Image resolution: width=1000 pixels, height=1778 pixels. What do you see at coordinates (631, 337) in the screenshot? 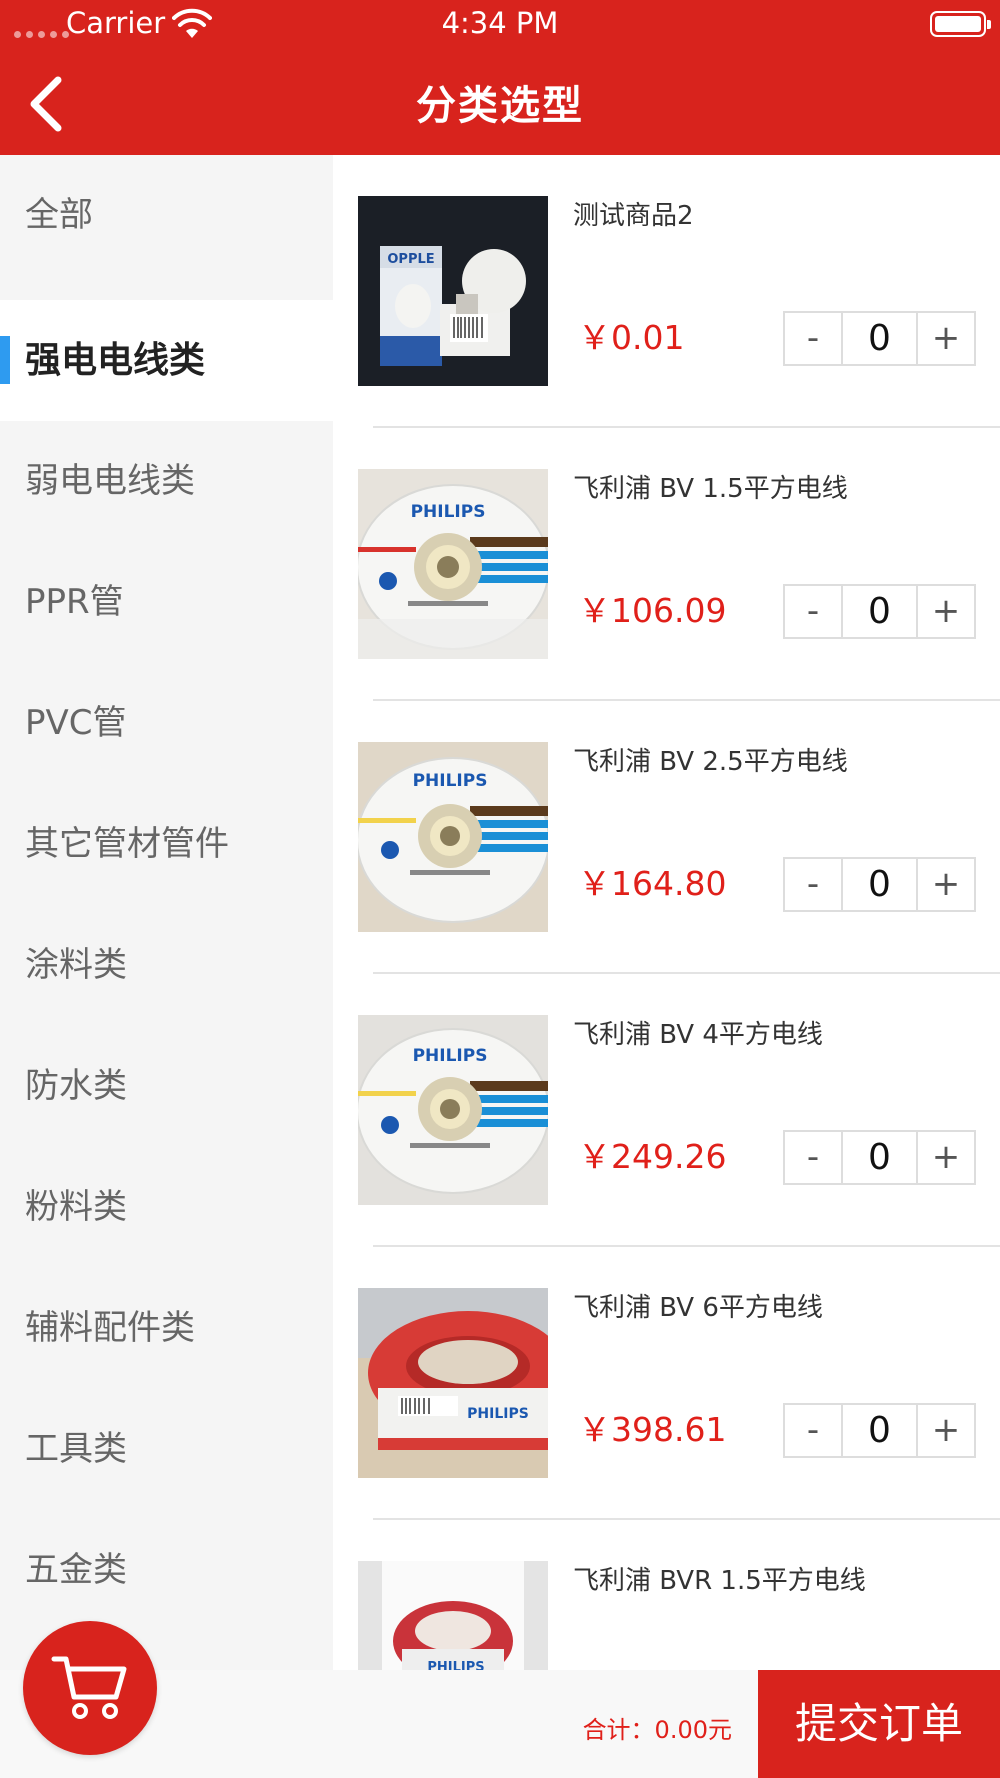
I see `product-price: ￥0.01` at bounding box center [631, 337].